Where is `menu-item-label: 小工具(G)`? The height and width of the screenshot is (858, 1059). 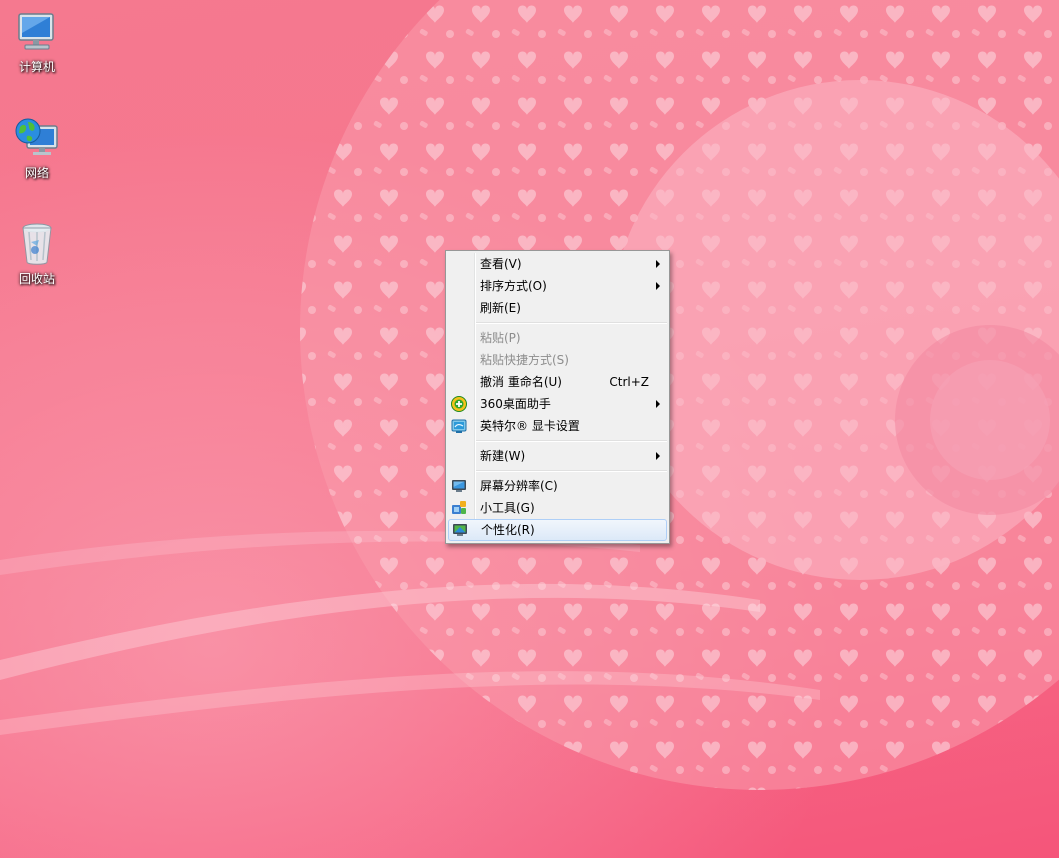 menu-item-label: 小工具(G) is located at coordinates (507, 508).